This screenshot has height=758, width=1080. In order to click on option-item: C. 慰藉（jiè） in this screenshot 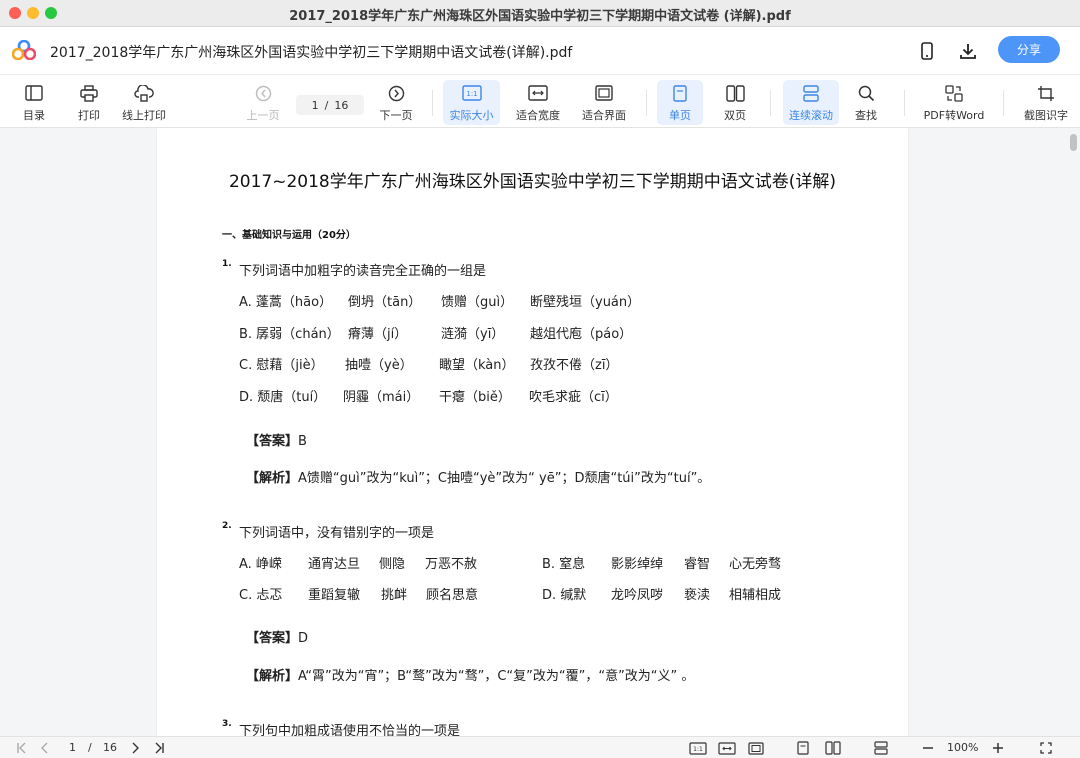, I will do `click(281, 365)`.